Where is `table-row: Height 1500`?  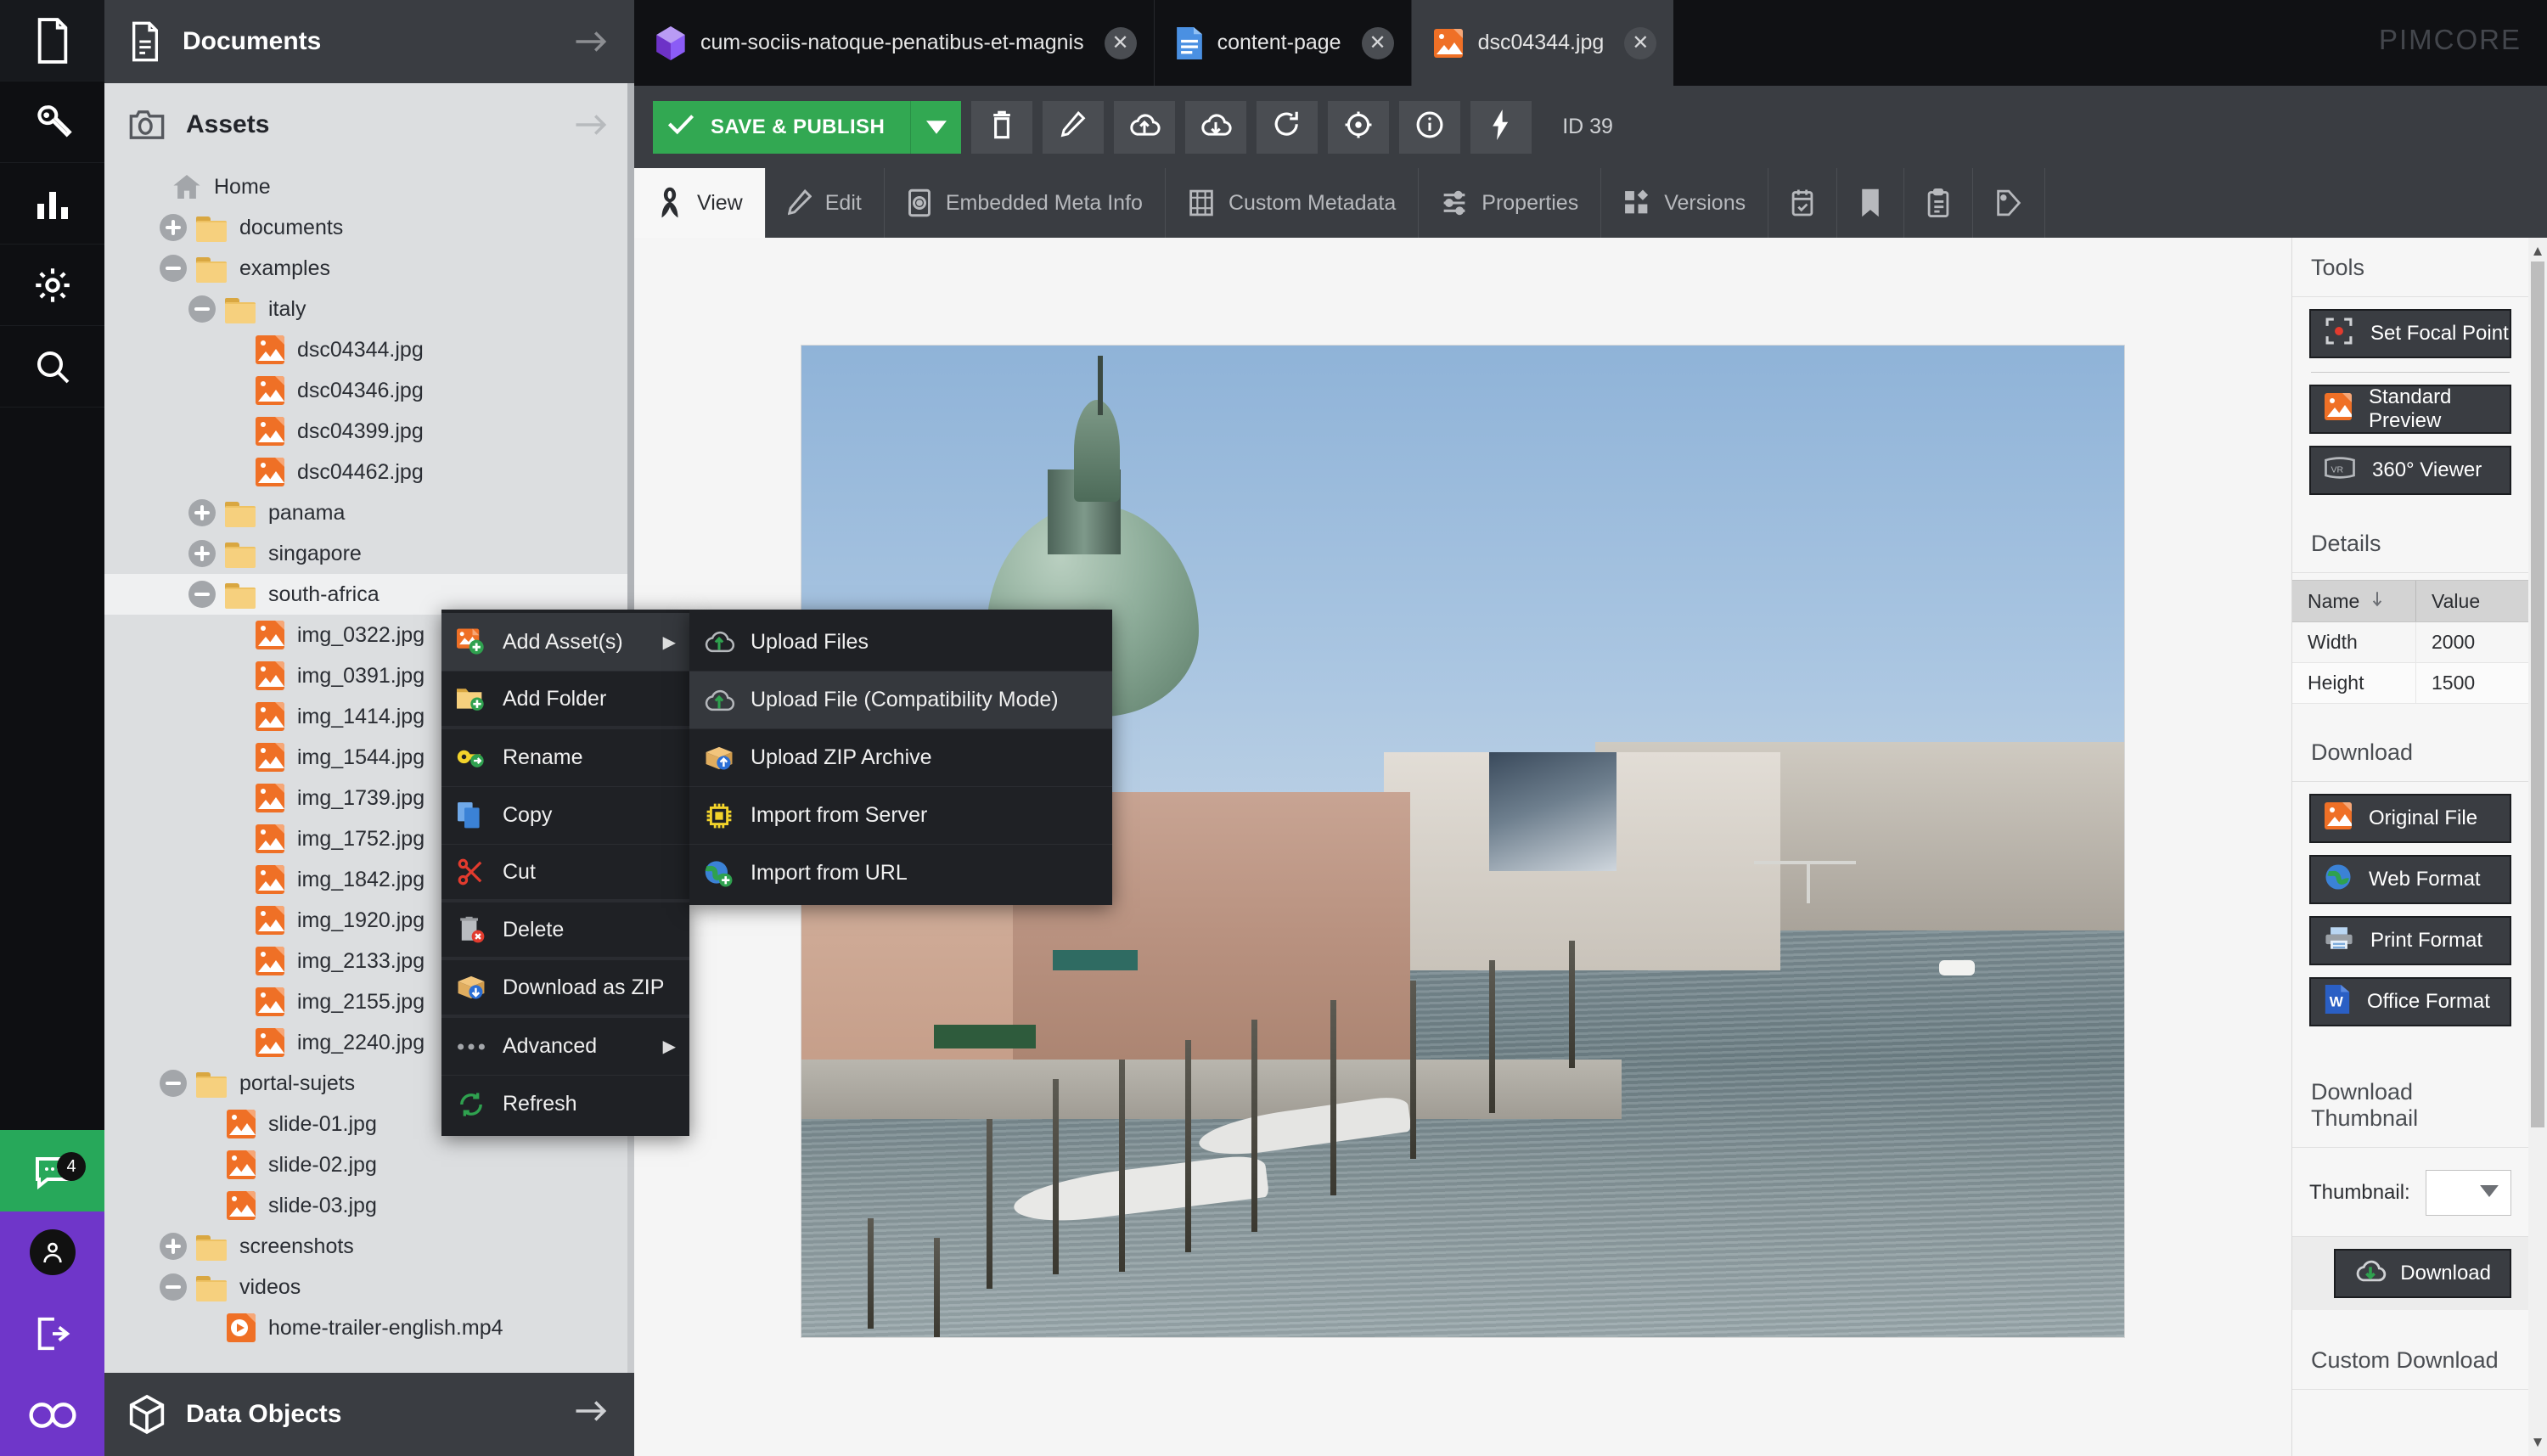
table-row: Height 1500 is located at coordinates (2410, 683).